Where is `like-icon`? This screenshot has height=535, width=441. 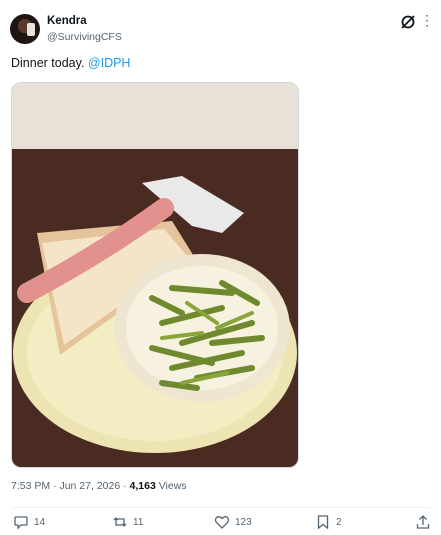
like-icon is located at coordinates (222, 522).